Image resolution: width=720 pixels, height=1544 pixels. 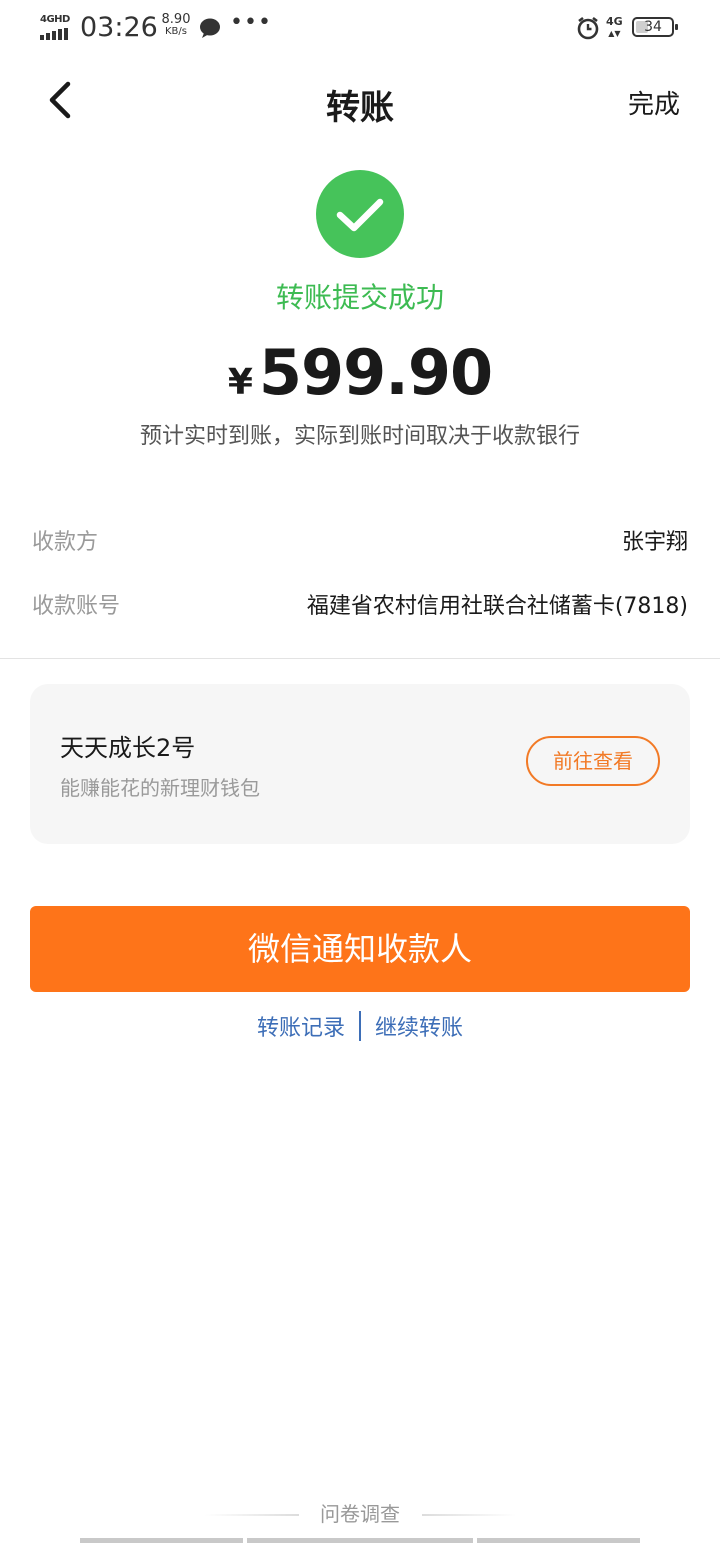 What do you see at coordinates (240, 382) in the screenshot?
I see `currency-symbol: ¥` at bounding box center [240, 382].